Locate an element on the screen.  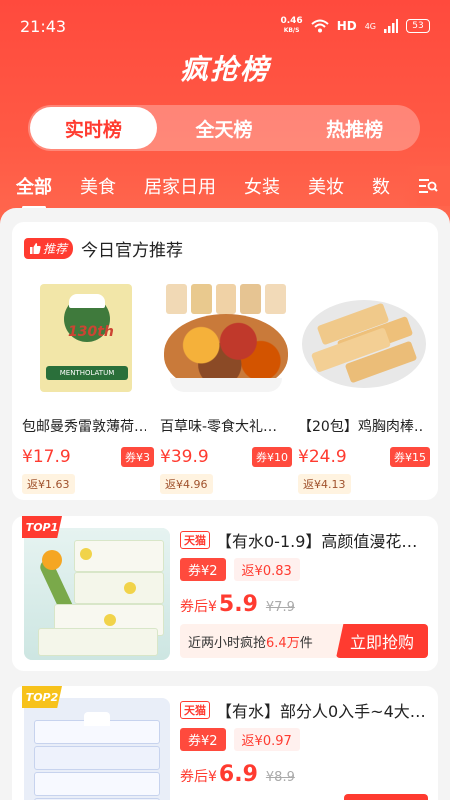
recommend-item-price: ¥39.9 is located at coordinates (184, 457).